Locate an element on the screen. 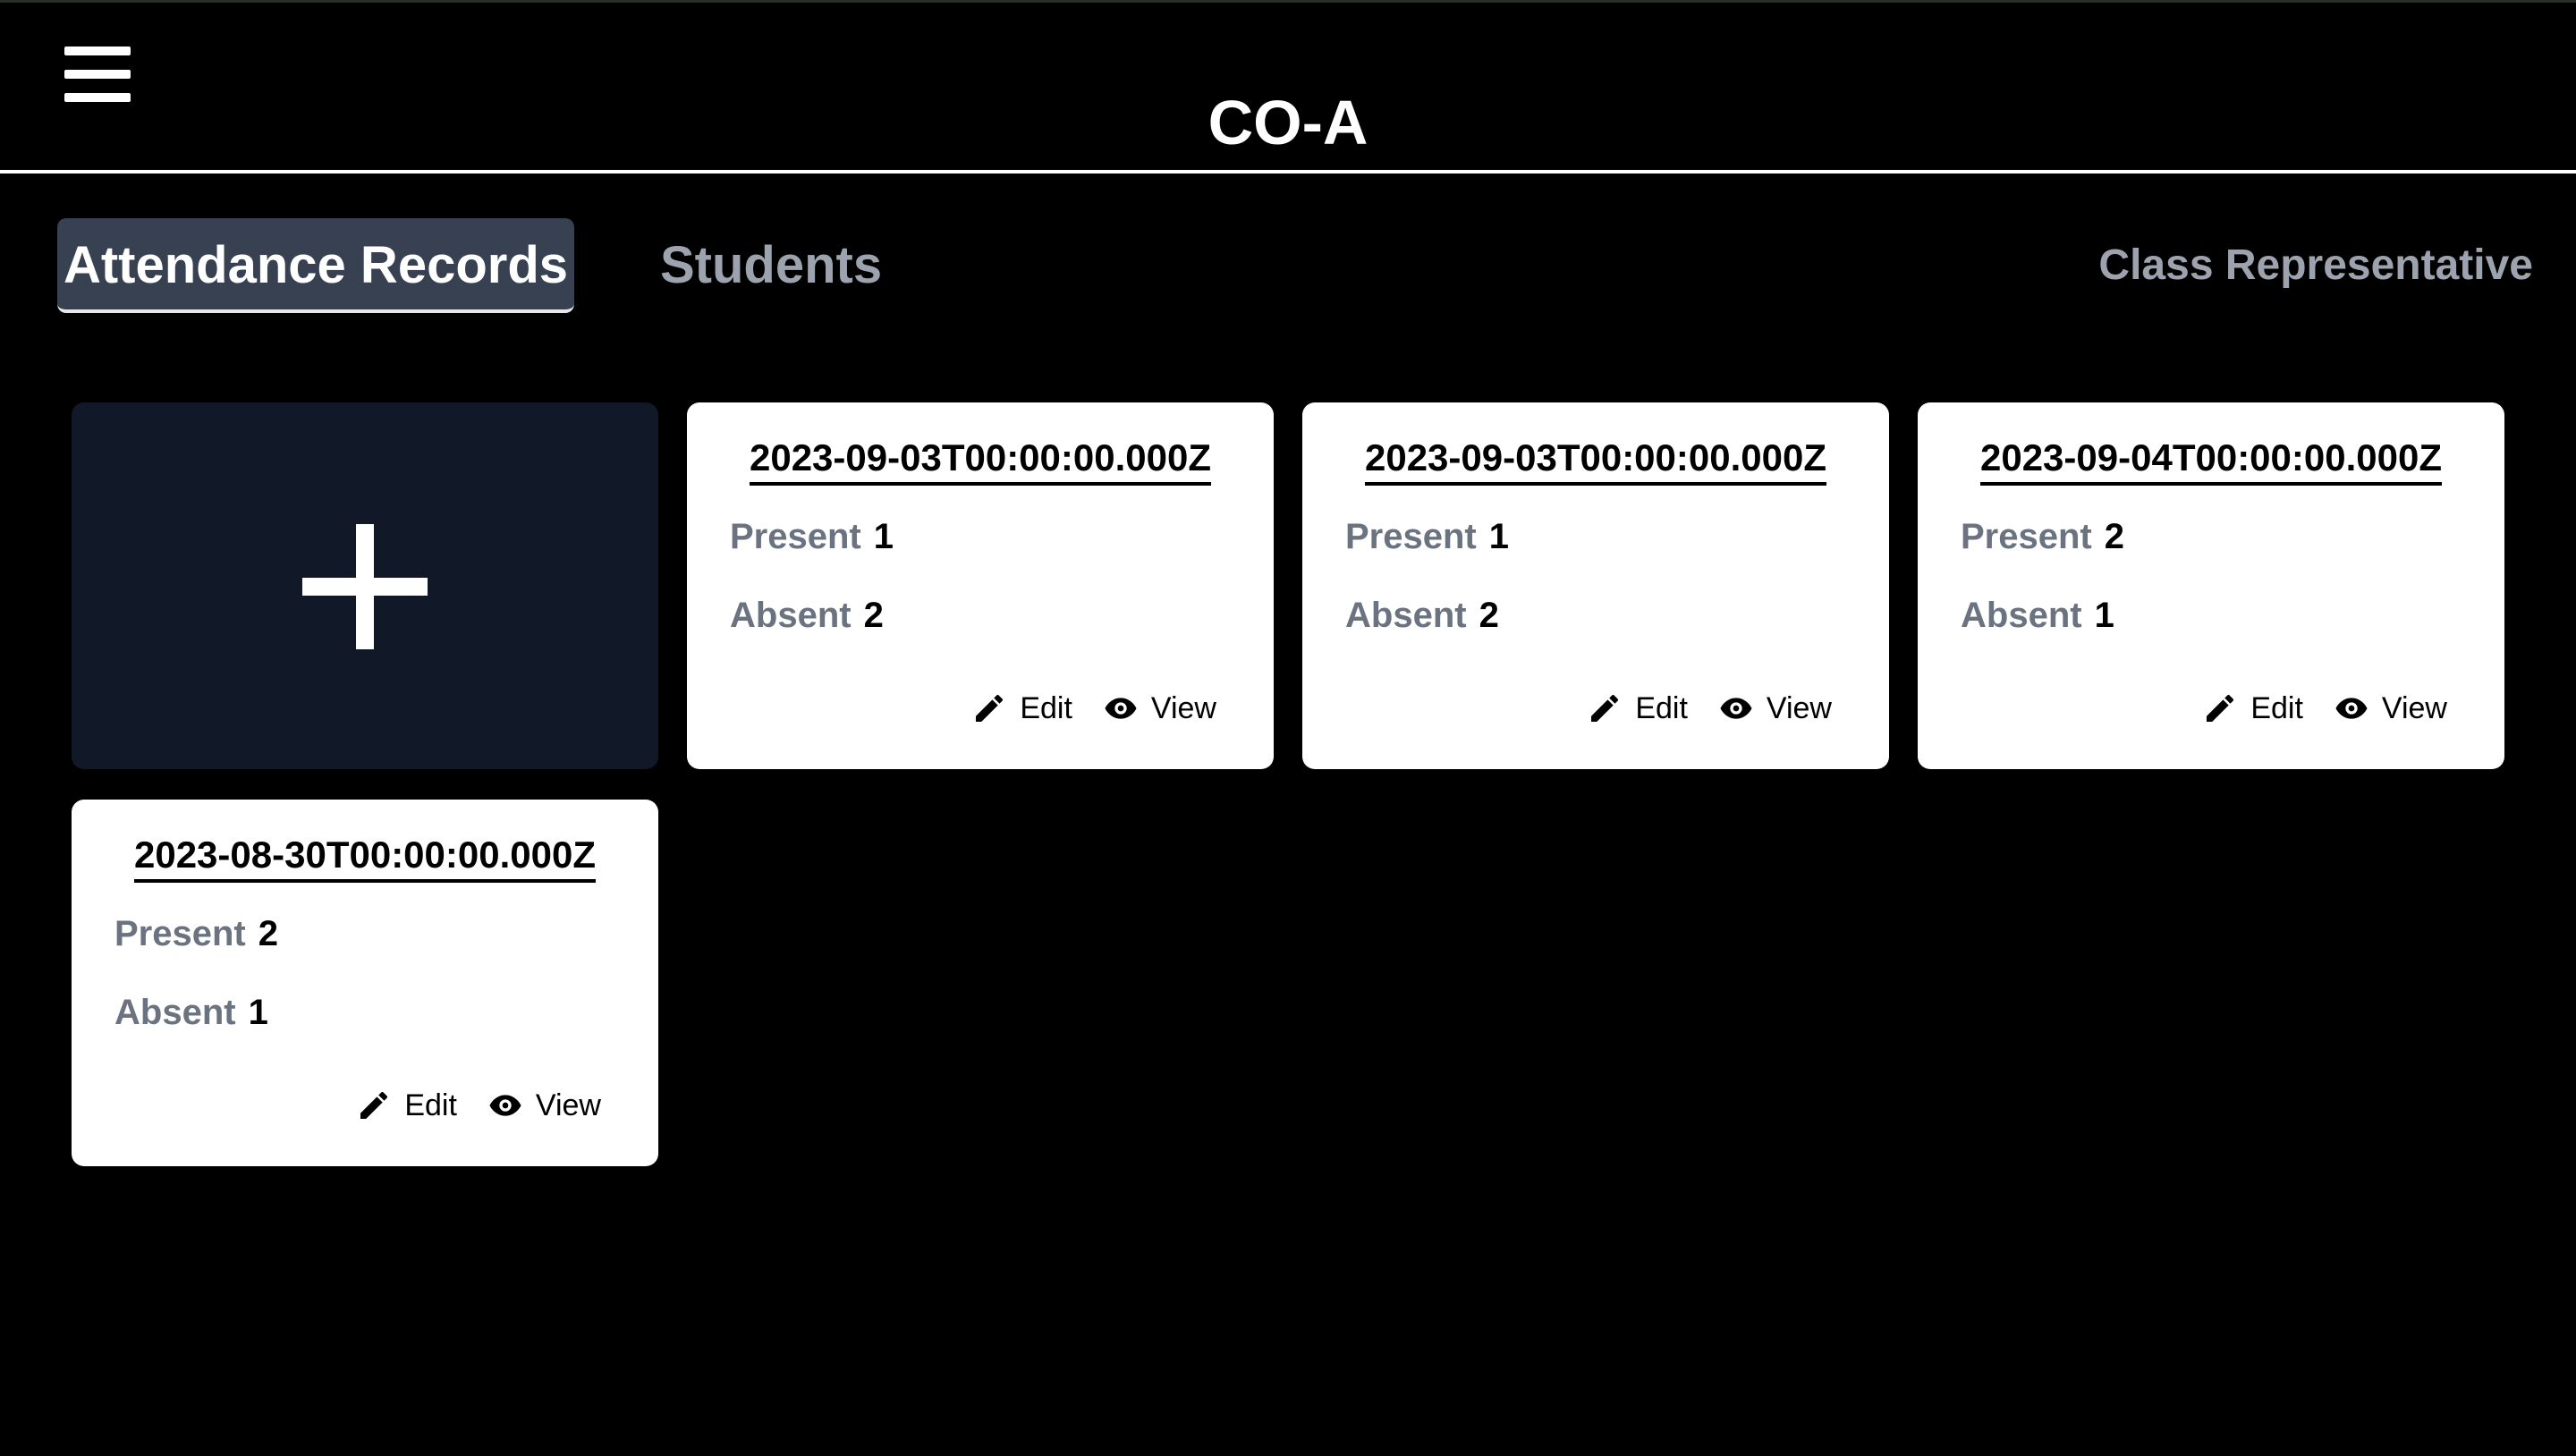  tab-students: Students is located at coordinates (771, 265).